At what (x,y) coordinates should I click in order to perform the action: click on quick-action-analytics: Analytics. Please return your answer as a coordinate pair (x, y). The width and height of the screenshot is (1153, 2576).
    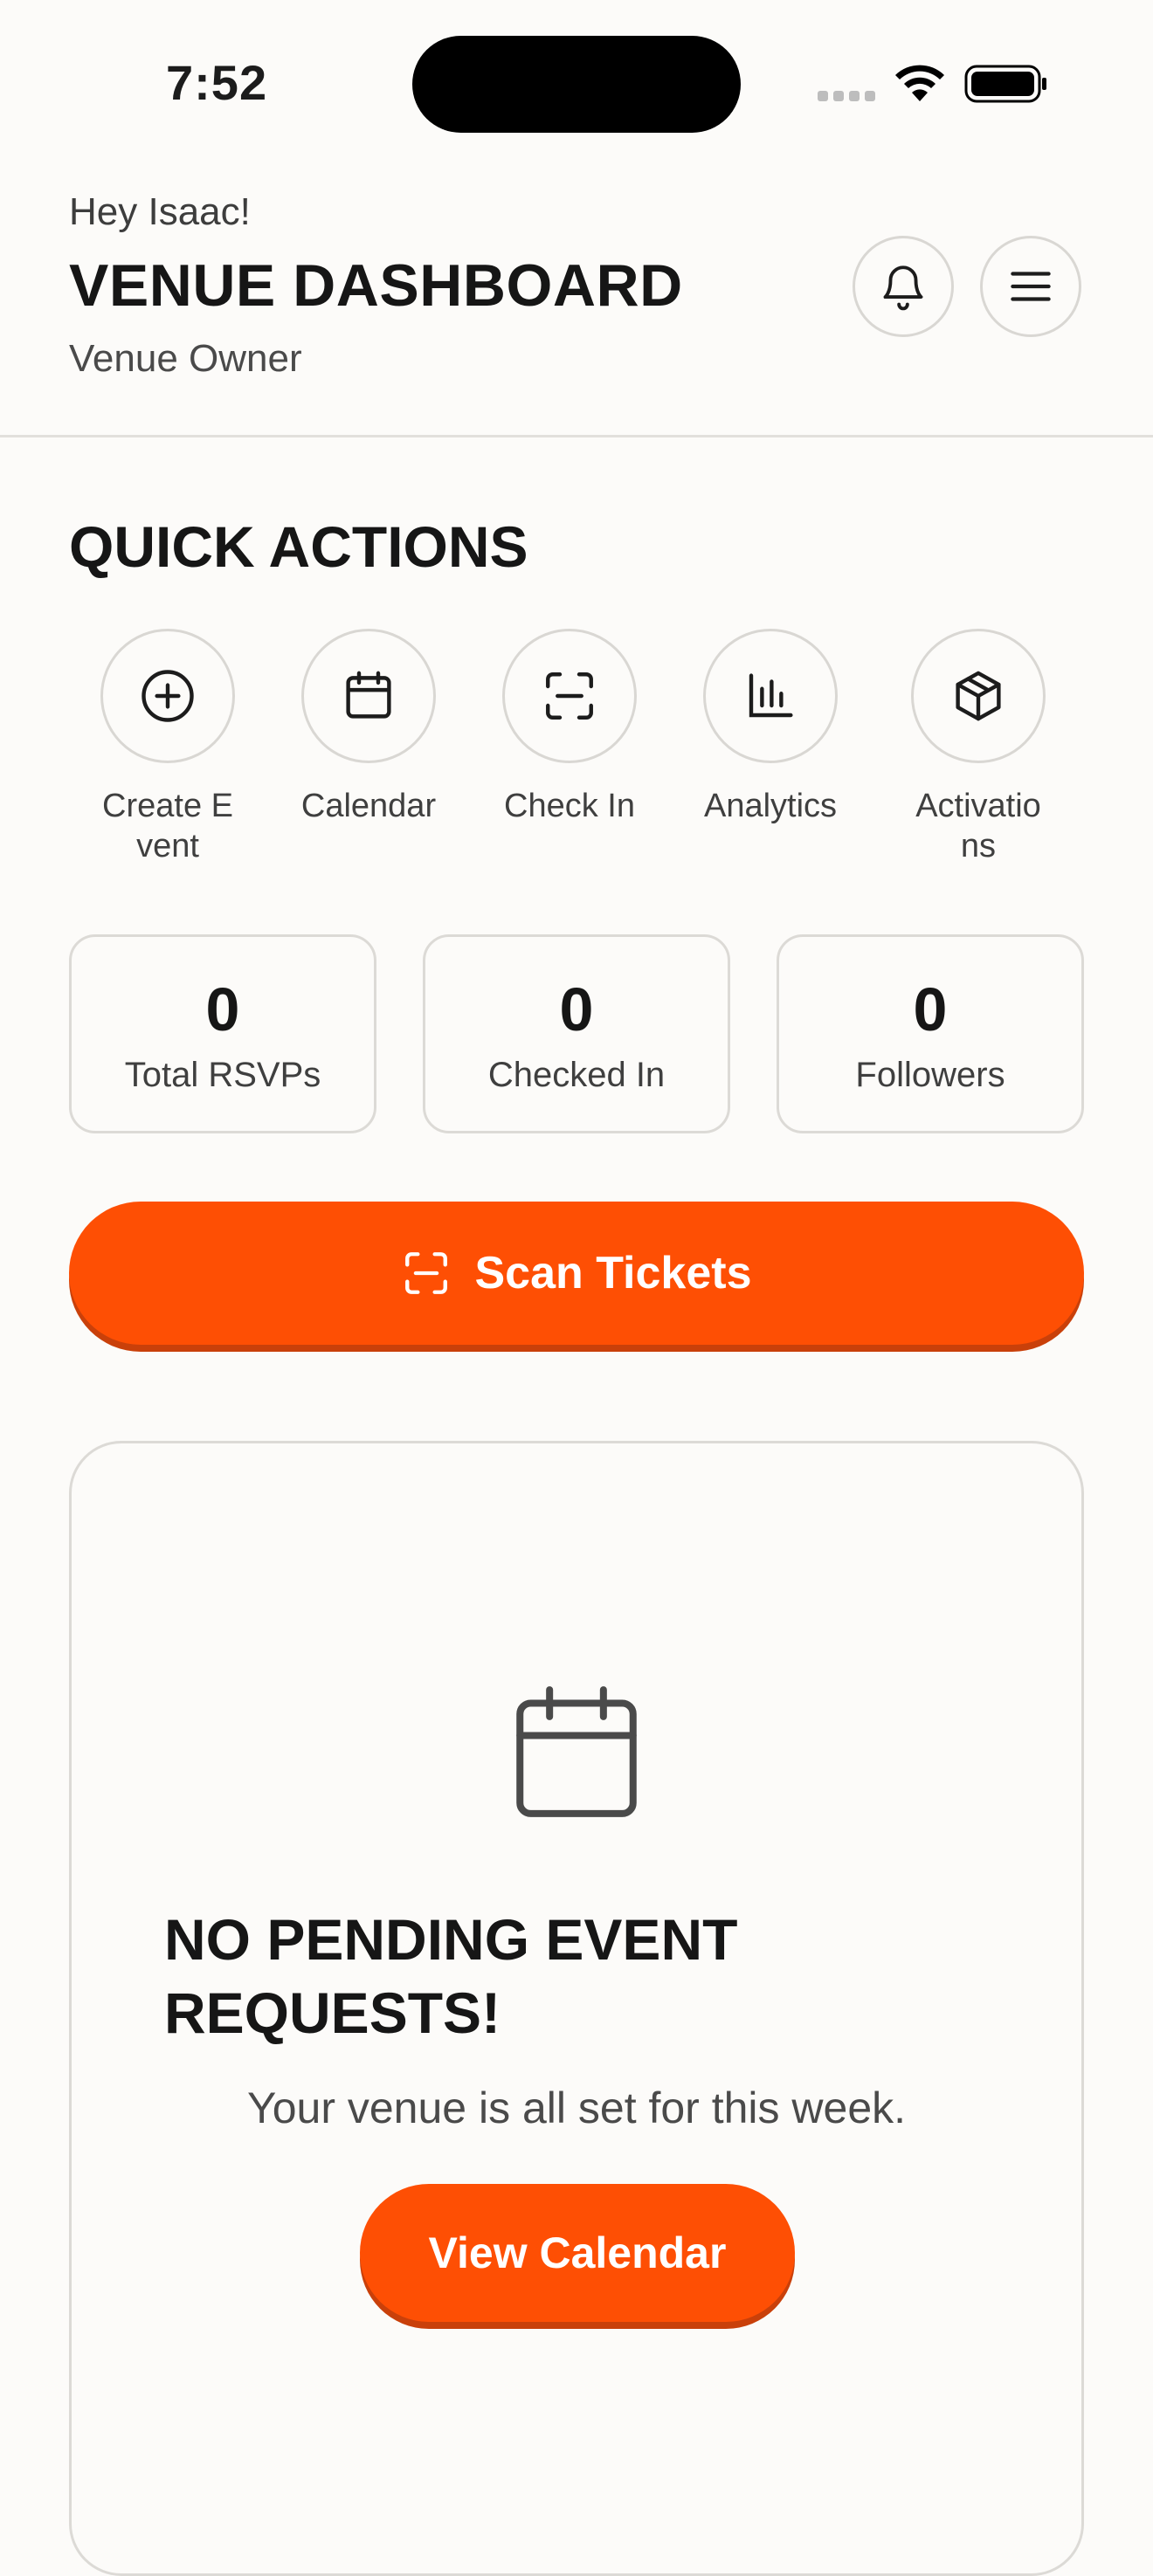
    Looking at the image, I should click on (771, 727).